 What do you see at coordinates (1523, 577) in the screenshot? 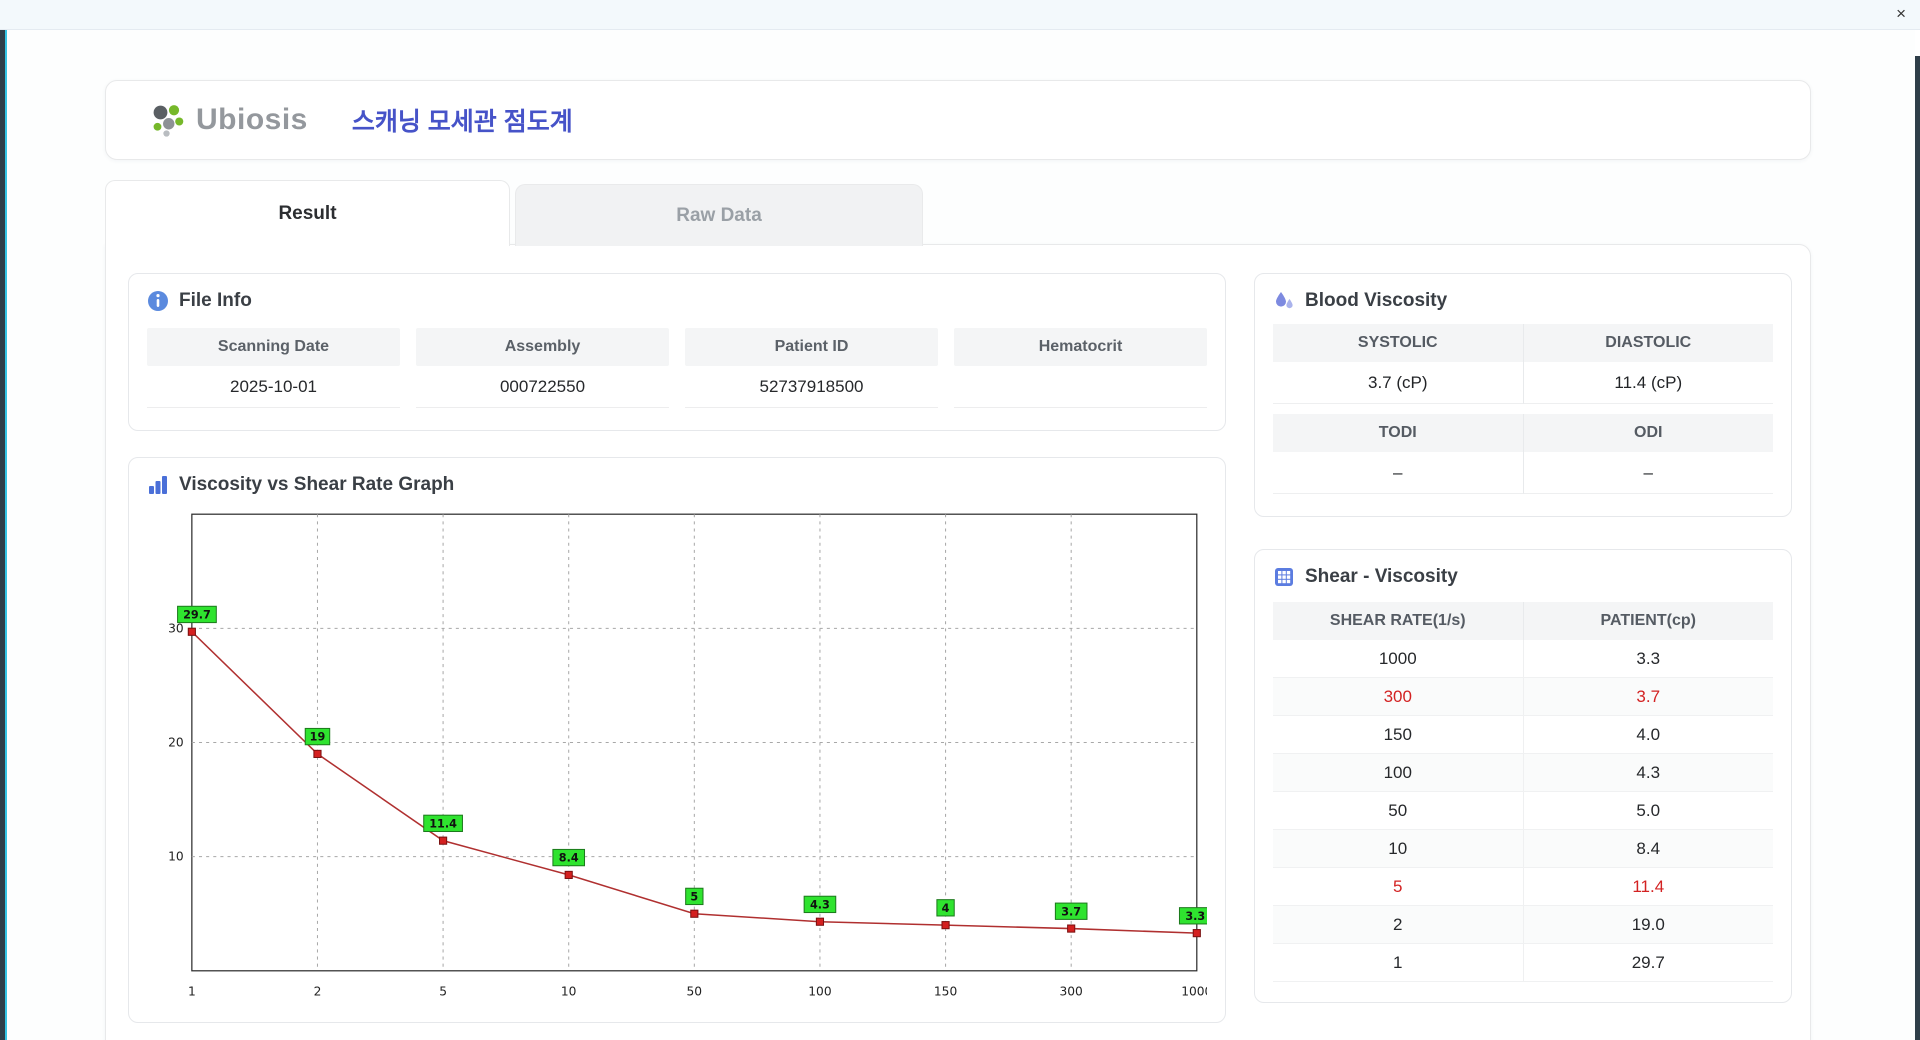
I see `shear-viscosity-title: Shear - Viscosity` at bounding box center [1523, 577].